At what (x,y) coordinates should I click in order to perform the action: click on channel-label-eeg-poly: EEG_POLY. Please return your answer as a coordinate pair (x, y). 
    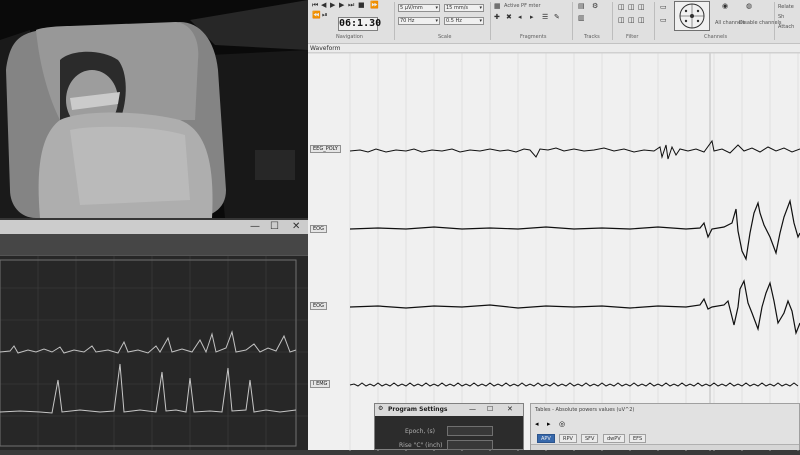
    Looking at the image, I should click on (325, 149).